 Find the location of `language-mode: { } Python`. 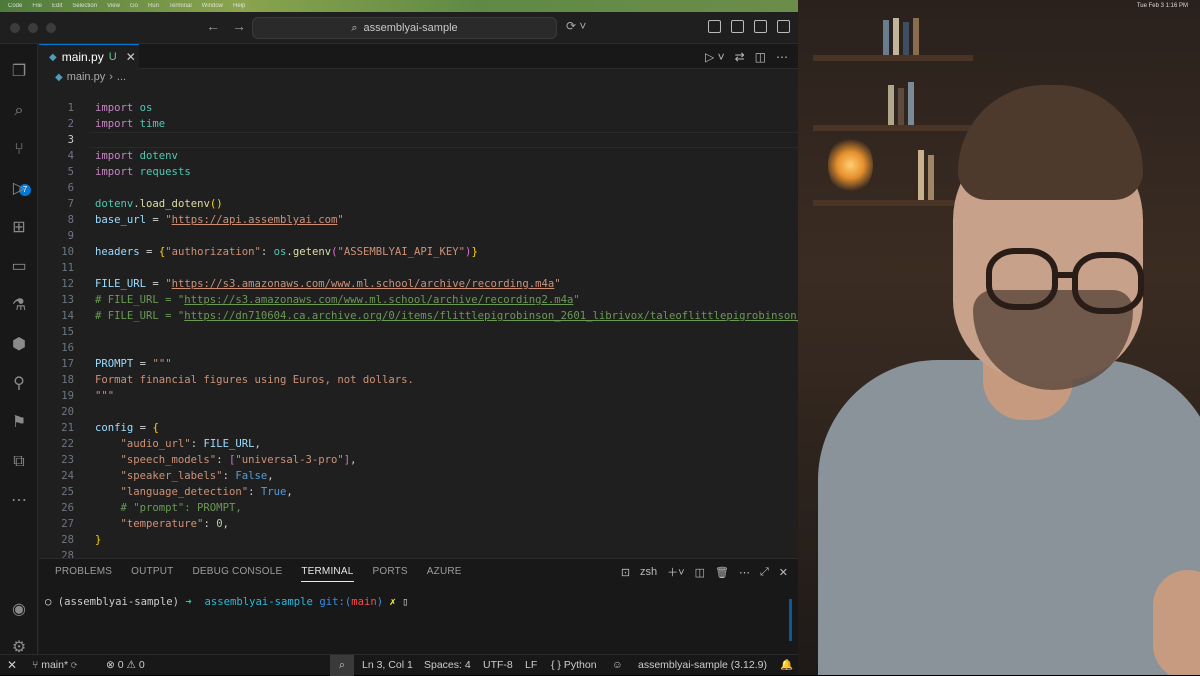

language-mode: { } Python is located at coordinates (574, 665).